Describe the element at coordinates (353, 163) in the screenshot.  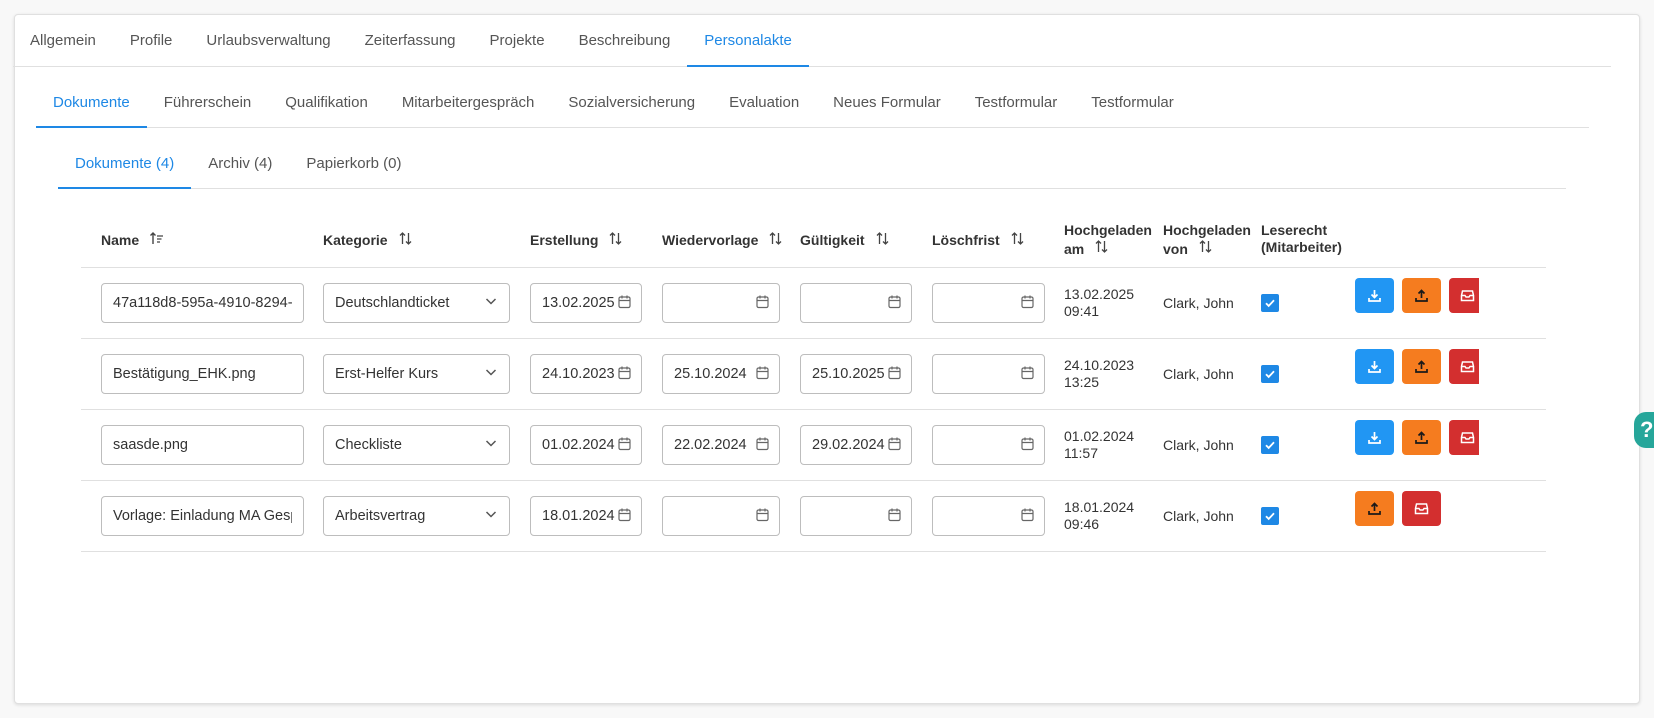
I see `document-tab-2: Papierkorb (0)` at that location.